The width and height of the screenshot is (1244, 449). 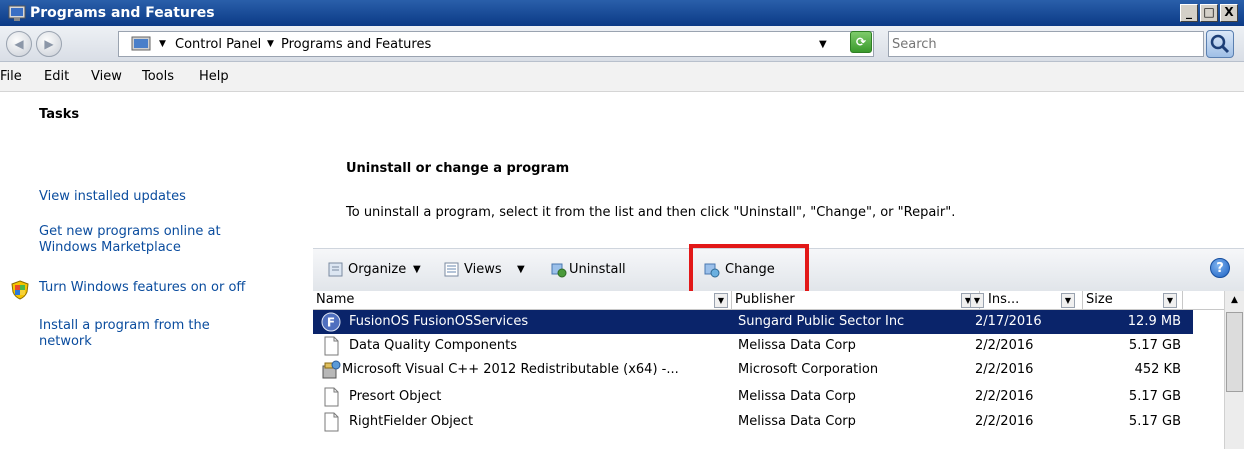 What do you see at coordinates (597, 269) in the screenshot?
I see `uninstall-button: Uninstall` at bounding box center [597, 269].